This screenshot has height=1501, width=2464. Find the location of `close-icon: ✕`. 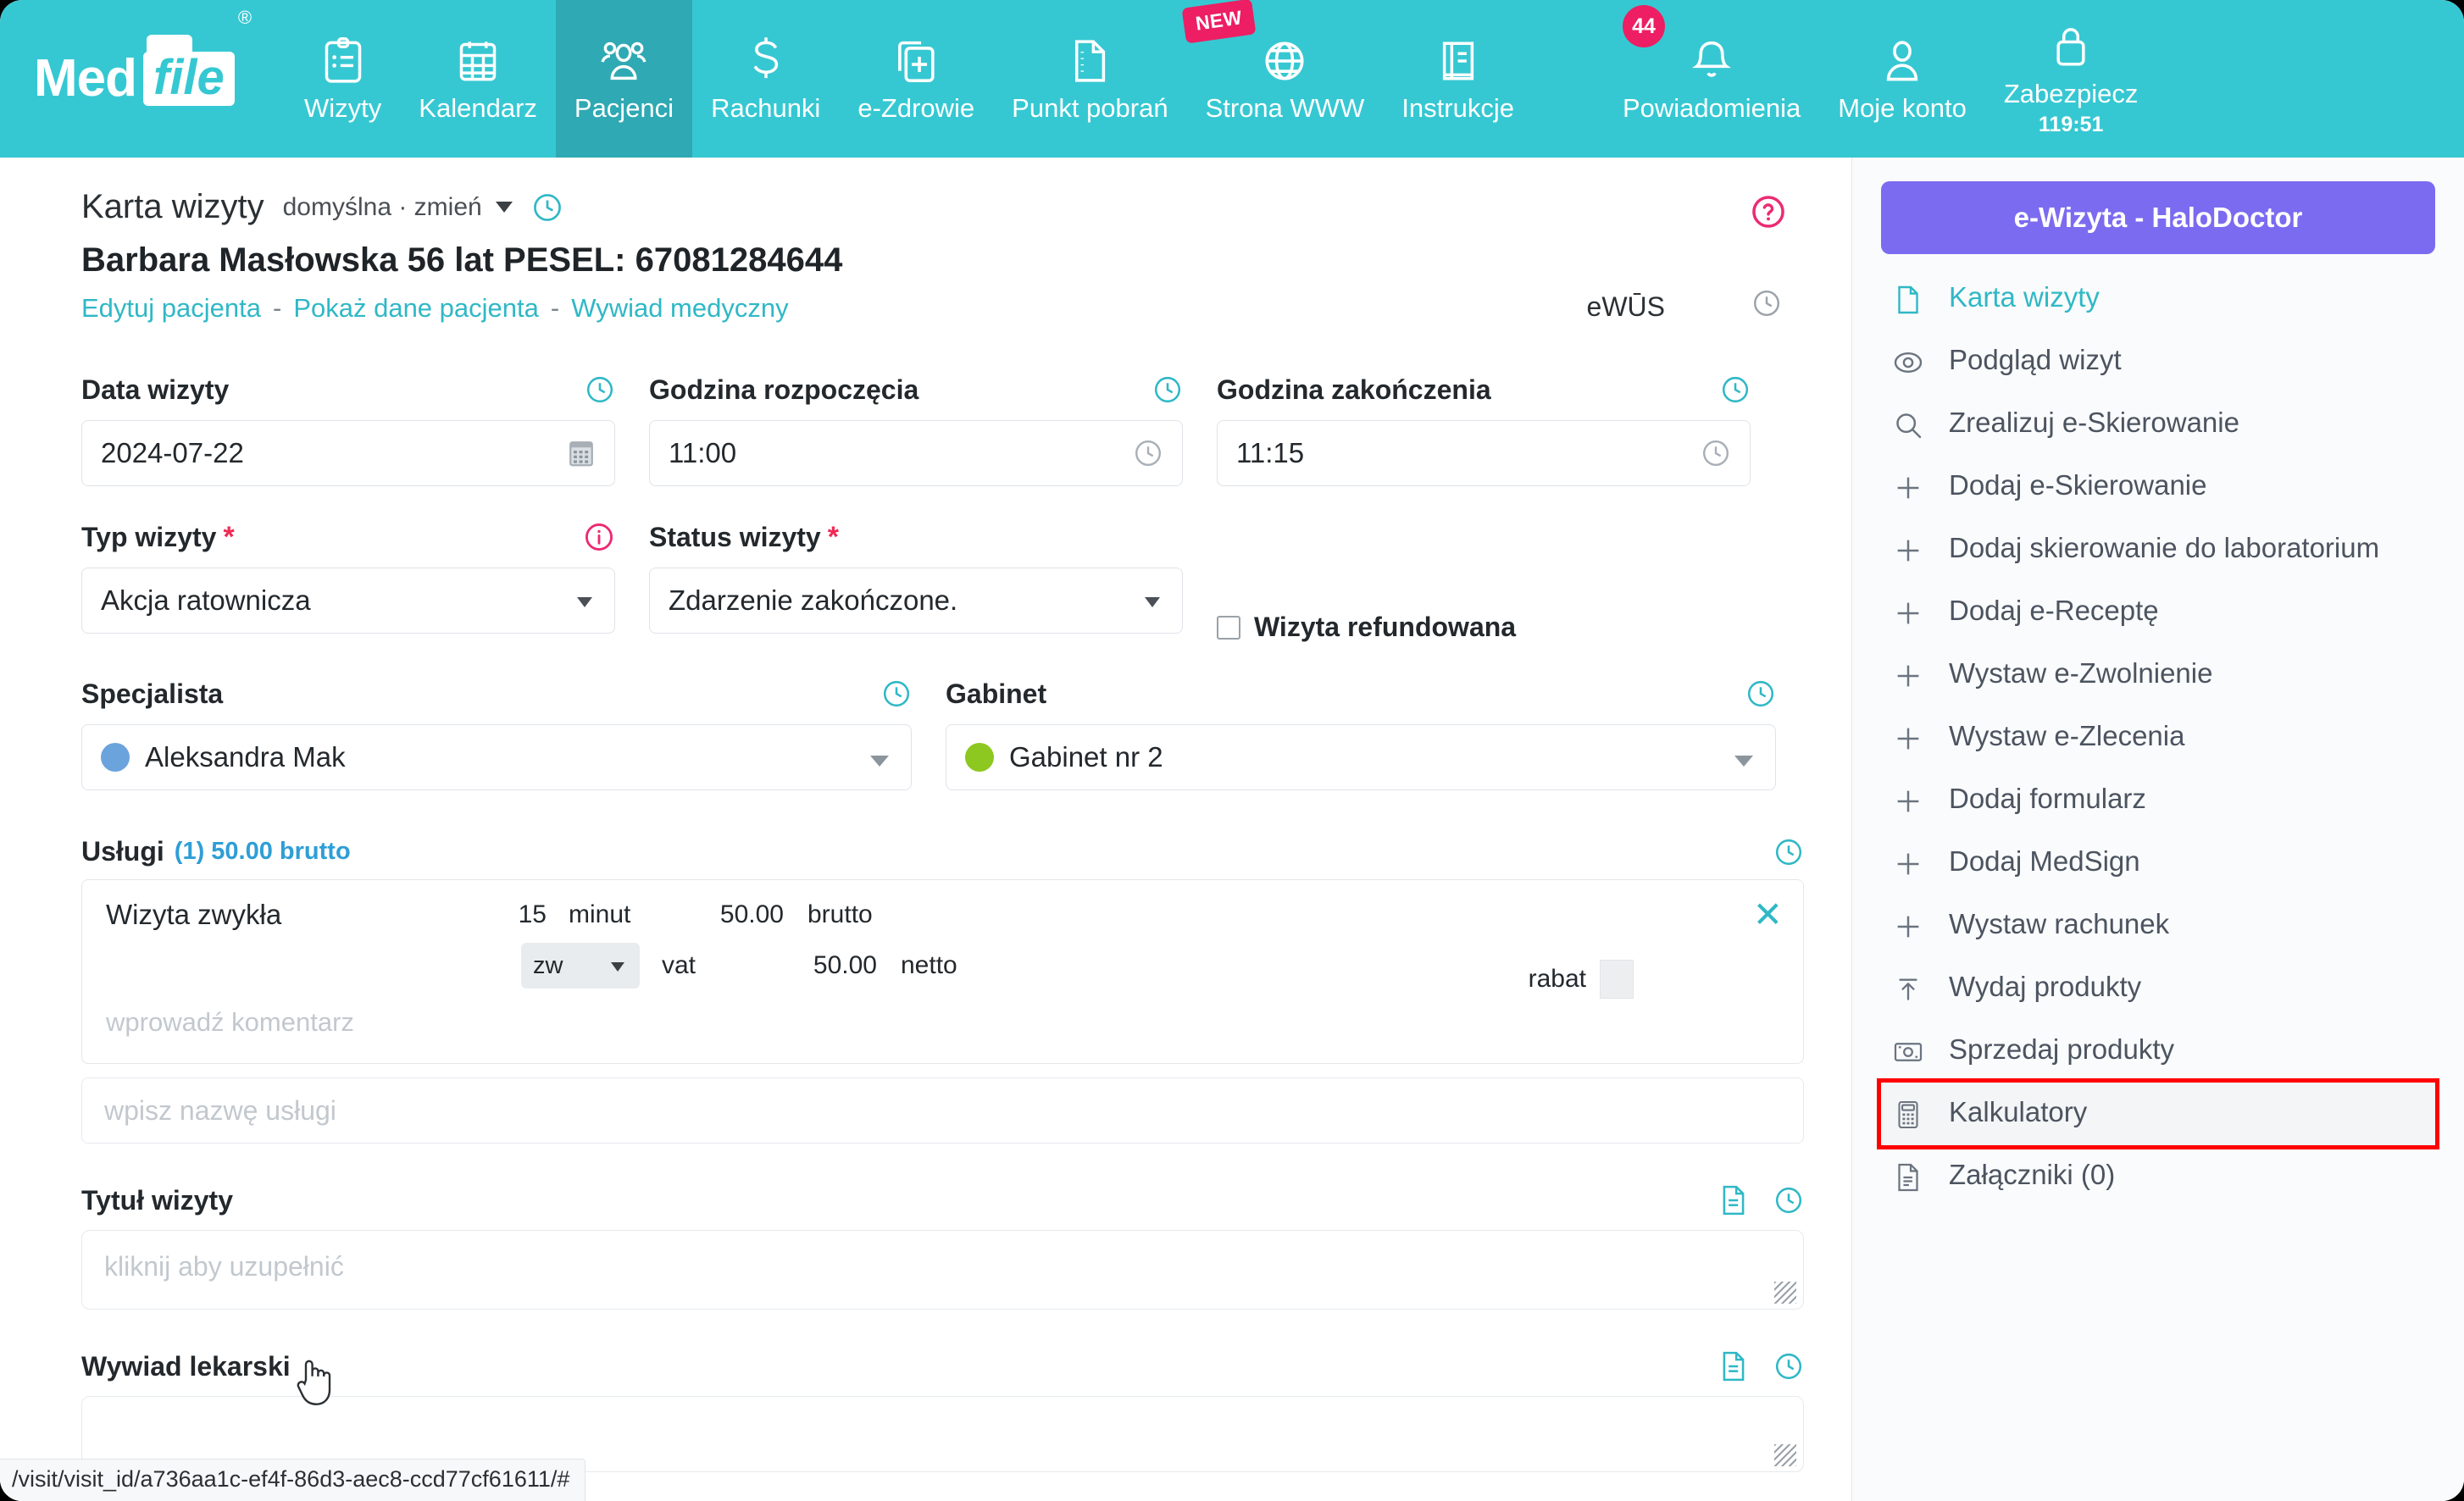

close-icon: ✕ is located at coordinates (1768, 915).